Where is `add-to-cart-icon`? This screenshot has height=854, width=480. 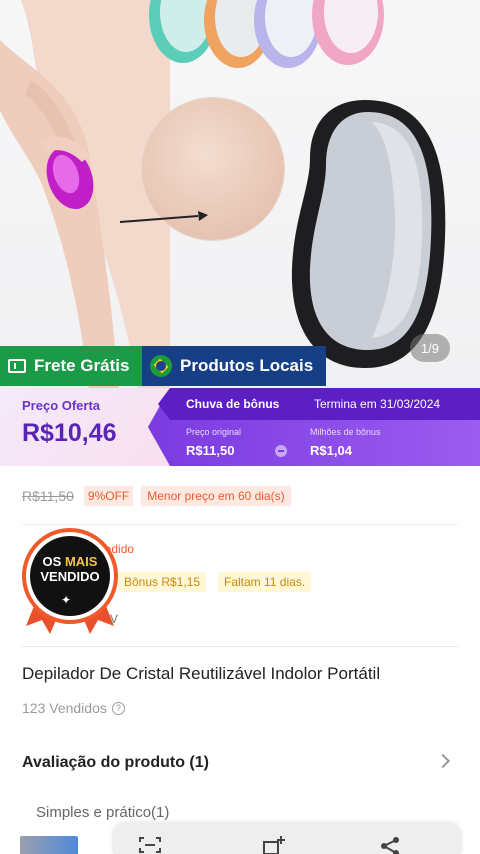
add-to-cart-icon is located at coordinates (274, 845).